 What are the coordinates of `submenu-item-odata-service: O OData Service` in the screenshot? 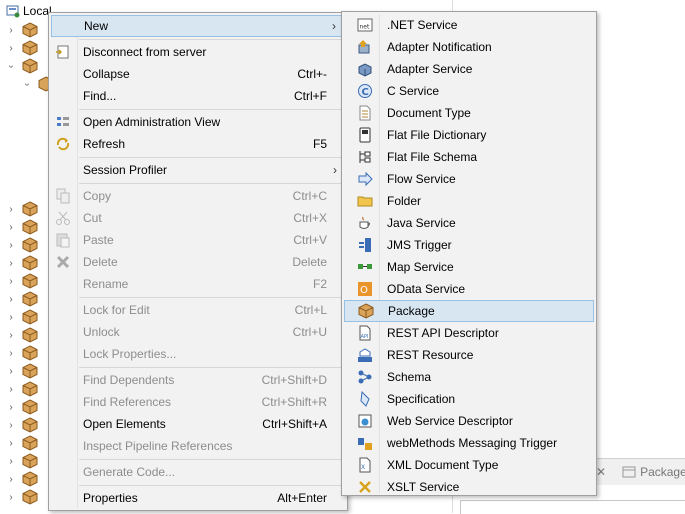 It's located at (469, 289).